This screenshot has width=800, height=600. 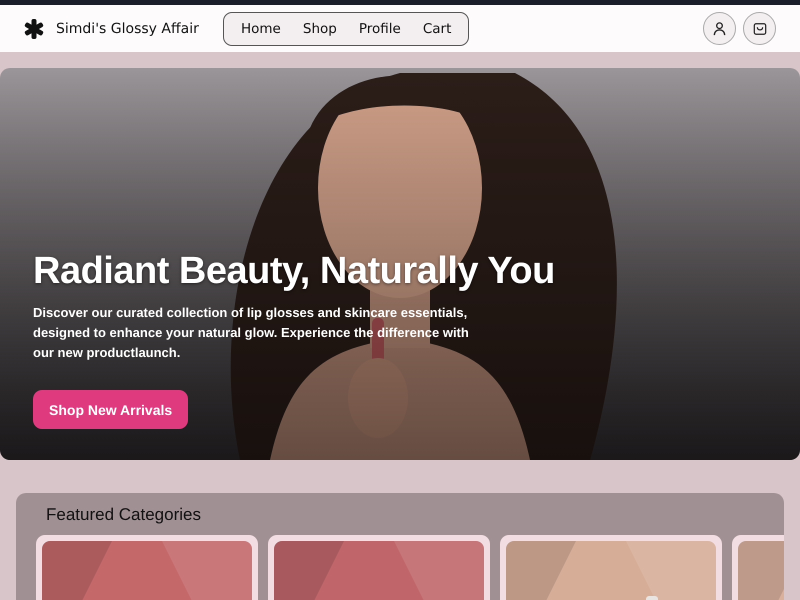 I want to click on nav-link: Home, so click(x=261, y=28).